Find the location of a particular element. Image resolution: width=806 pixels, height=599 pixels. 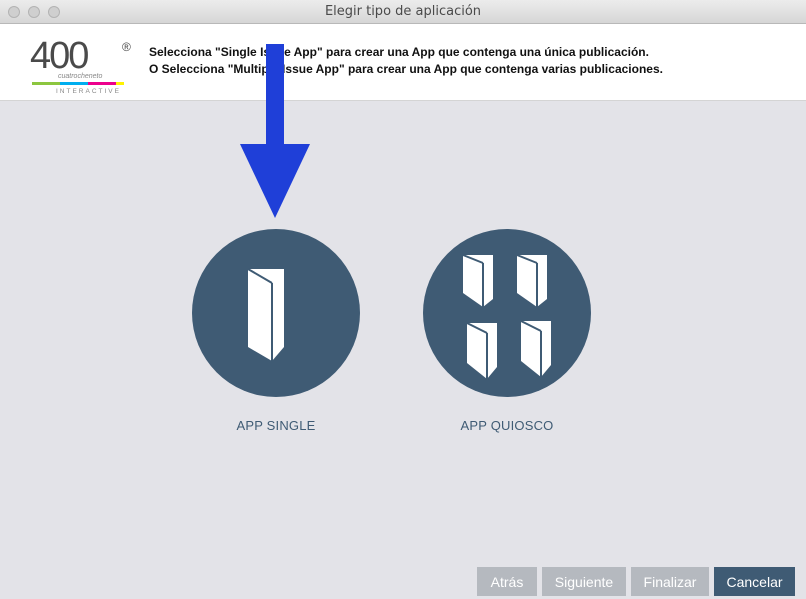

app-single-option is located at coordinates (276, 313).